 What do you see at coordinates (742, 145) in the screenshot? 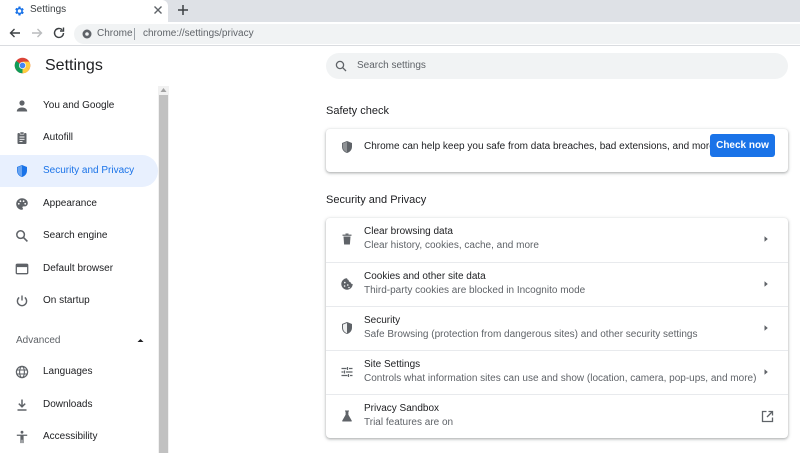
I see `check-now-button: Check now` at bounding box center [742, 145].